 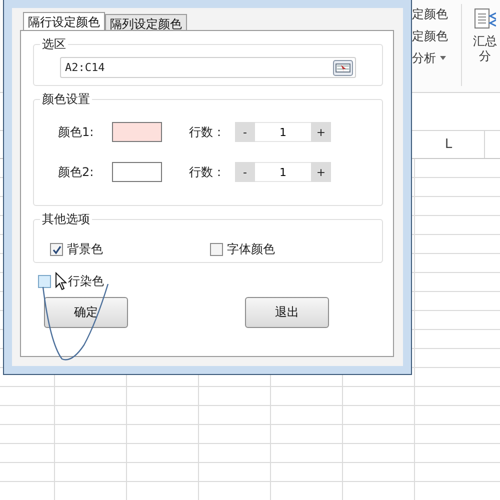 What do you see at coordinates (66, 99) in the screenshot?
I see `group-title: 颜色设置` at bounding box center [66, 99].